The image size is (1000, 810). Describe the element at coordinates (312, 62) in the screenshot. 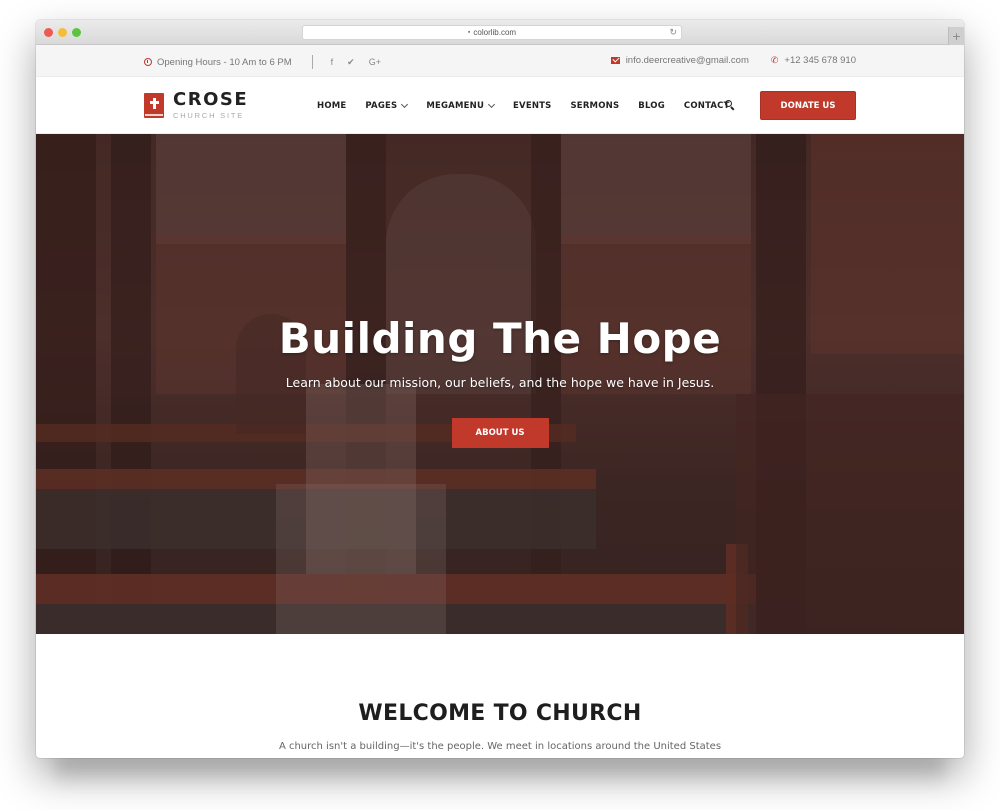

I see `divider` at that location.